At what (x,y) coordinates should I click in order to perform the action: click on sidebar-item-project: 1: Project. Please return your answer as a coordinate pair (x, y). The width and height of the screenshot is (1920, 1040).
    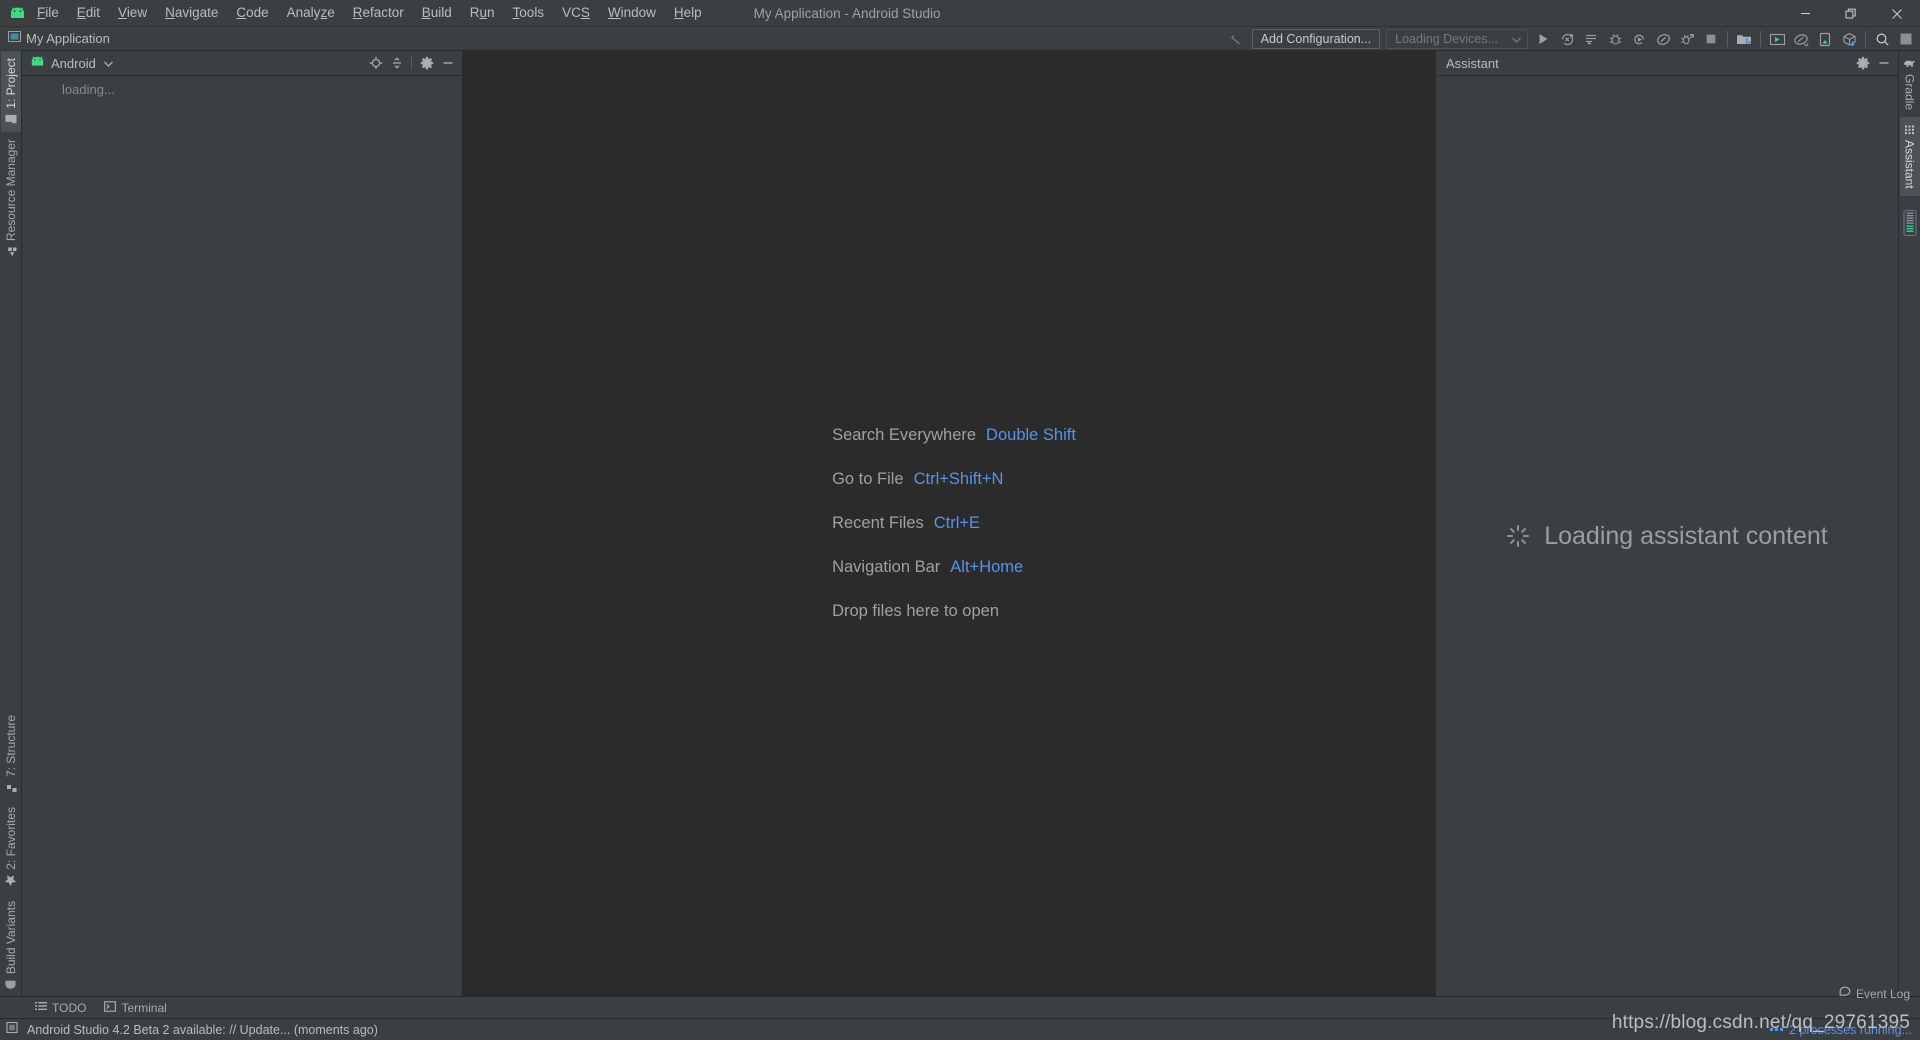
    Looking at the image, I should click on (10, 91).